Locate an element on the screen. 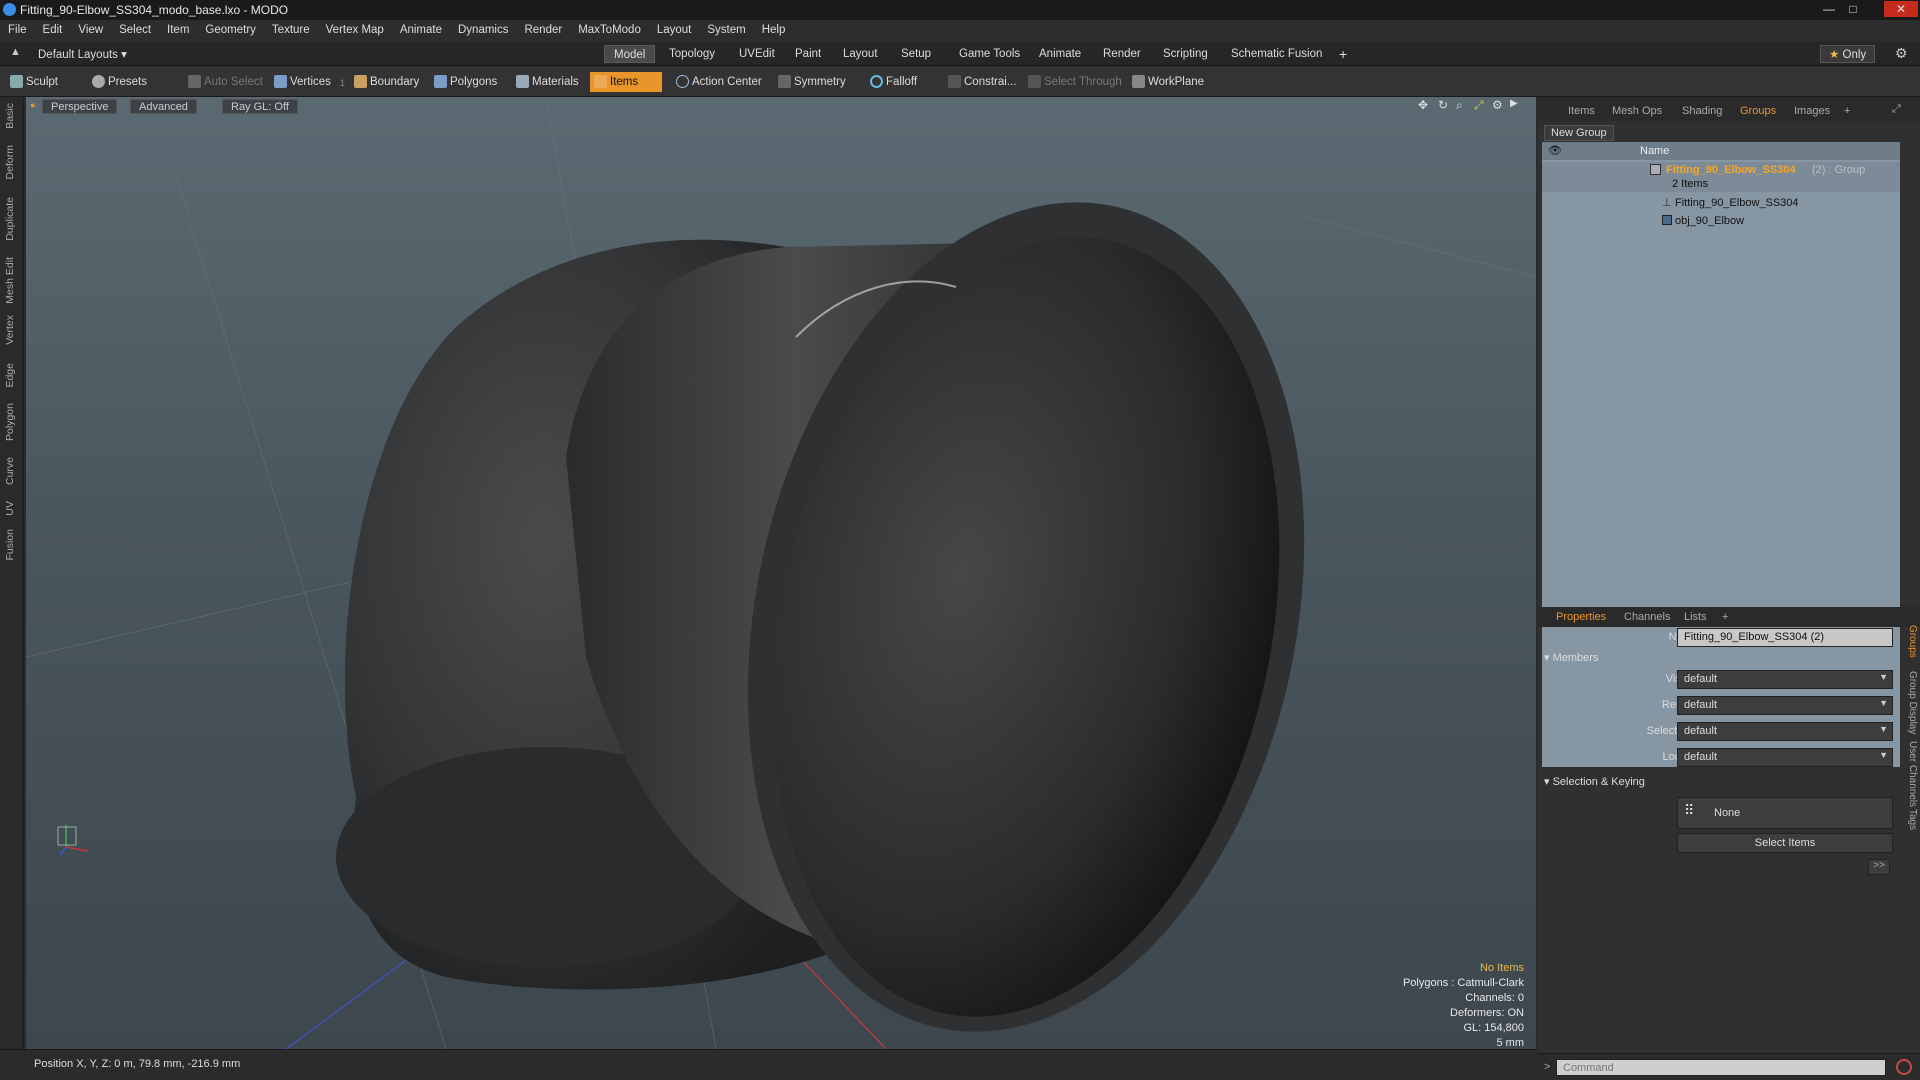 This screenshot has width=1920, height=1080. list-item: ⊥ Fitting_90_Elbow_SS304 is located at coordinates (1721, 203).